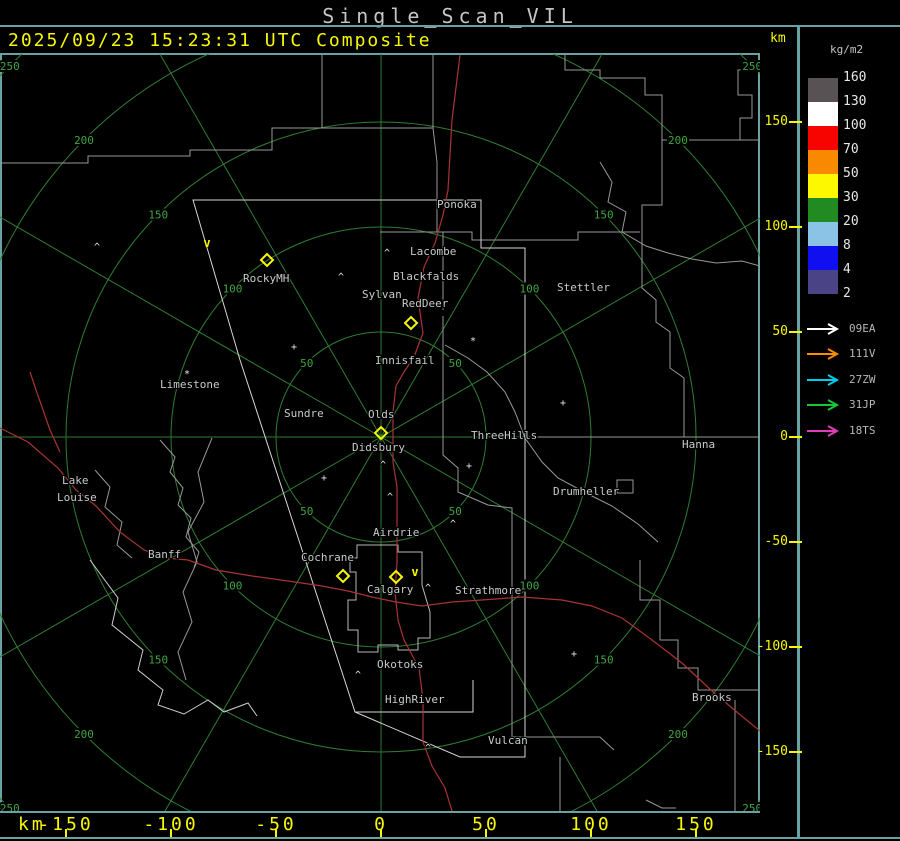 This screenshot has height=841, width=900. What do you see at coordinates (586, 491) in the screenshot?
I see `city-label: Drumheller` at bounding box center [586, 491].